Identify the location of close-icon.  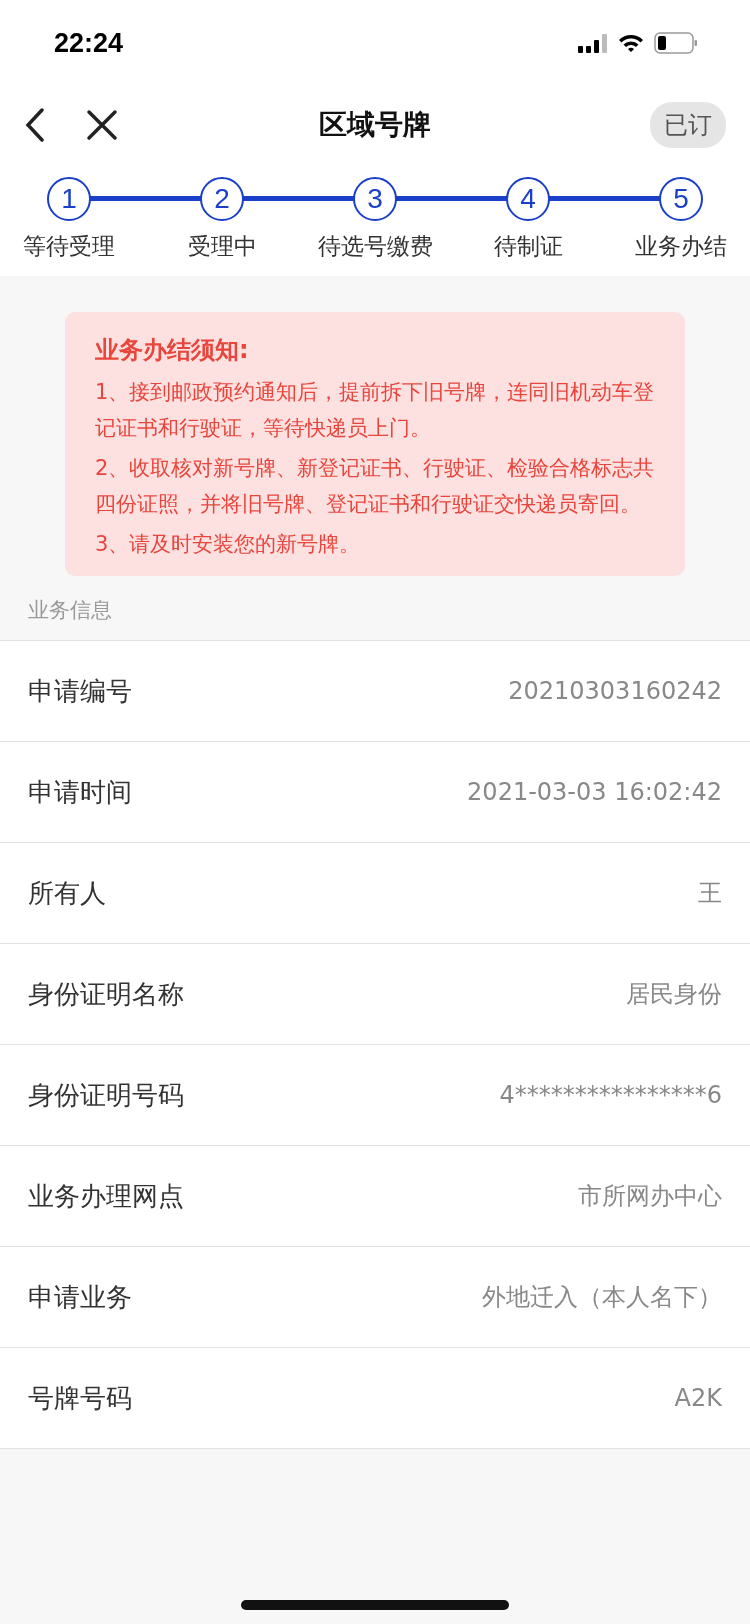
(102, 125).